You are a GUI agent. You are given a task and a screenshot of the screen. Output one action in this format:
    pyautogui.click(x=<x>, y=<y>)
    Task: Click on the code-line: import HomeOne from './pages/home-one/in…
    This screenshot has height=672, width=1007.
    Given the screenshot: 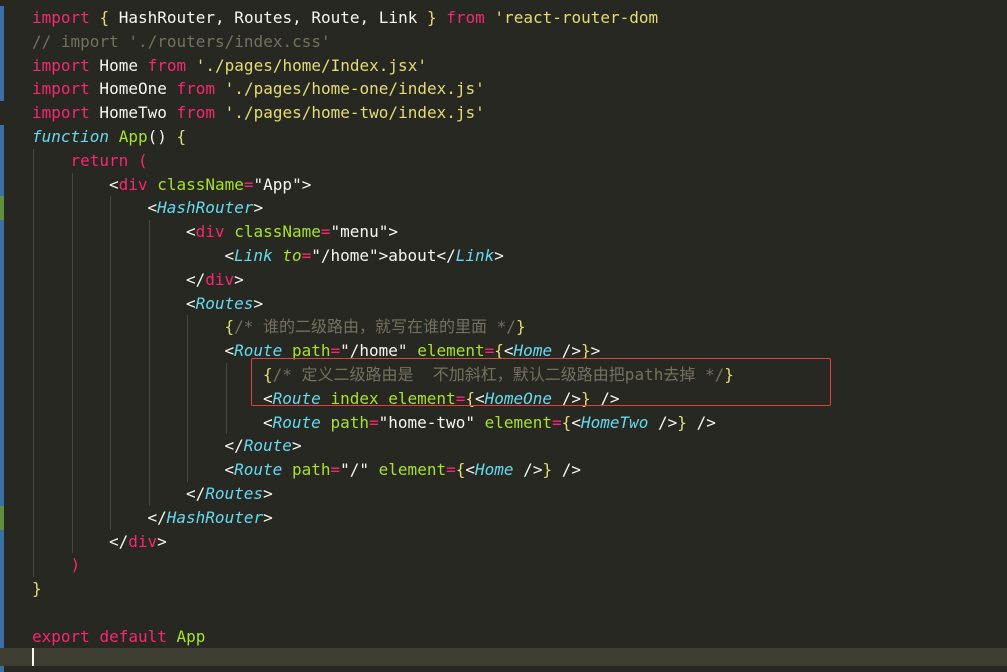 What is the action you would take?
    pyautogui.click(x=519, y=89)
    